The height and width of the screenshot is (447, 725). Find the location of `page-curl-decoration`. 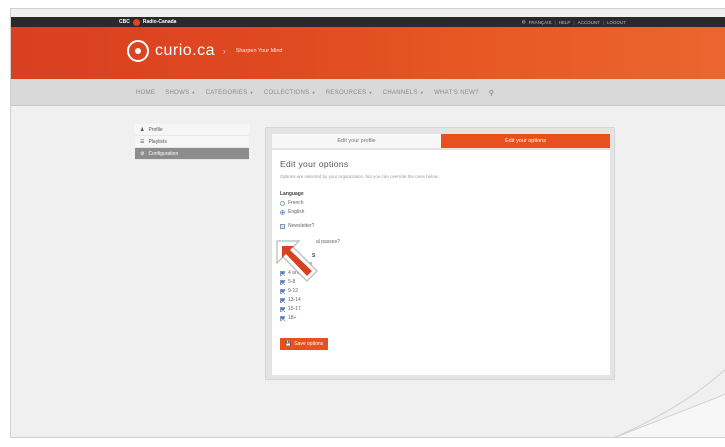

page-curl-decoration is located at coordinates (669, 403).